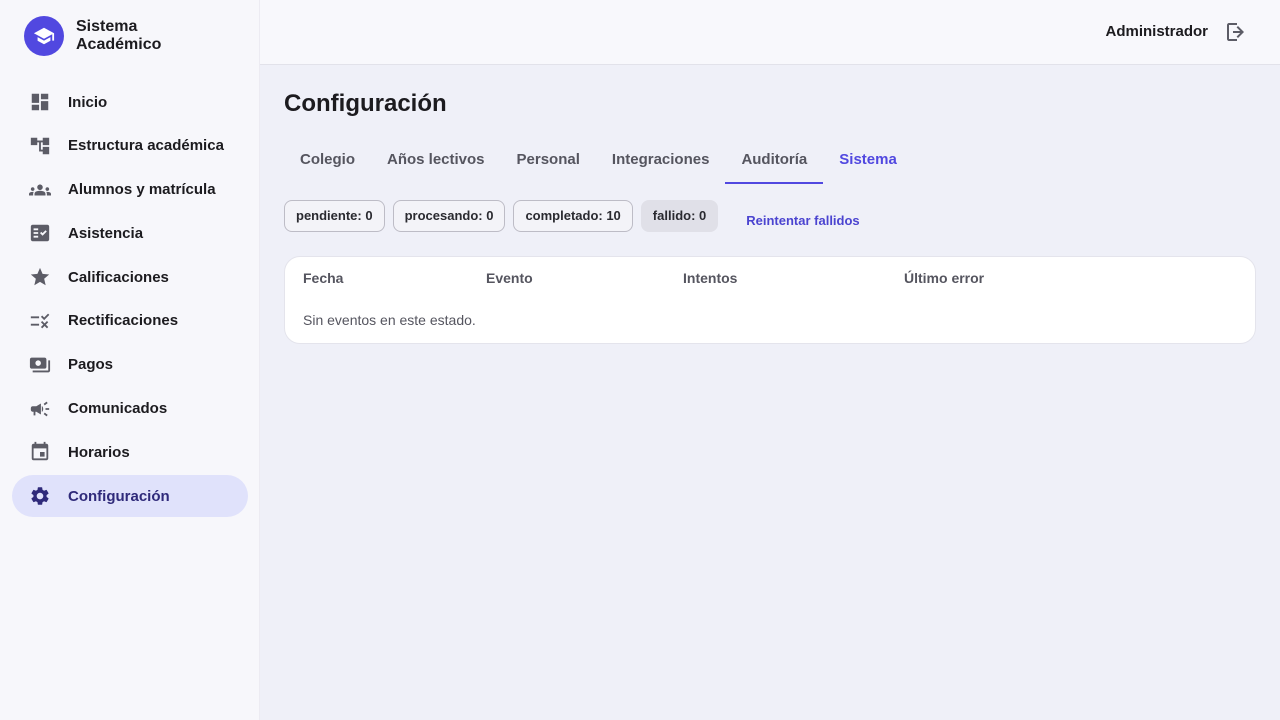 This screenshot has height=720, width=1280. I want to click on sidebar-item-configuracion: Configuración, so click(130, 496).